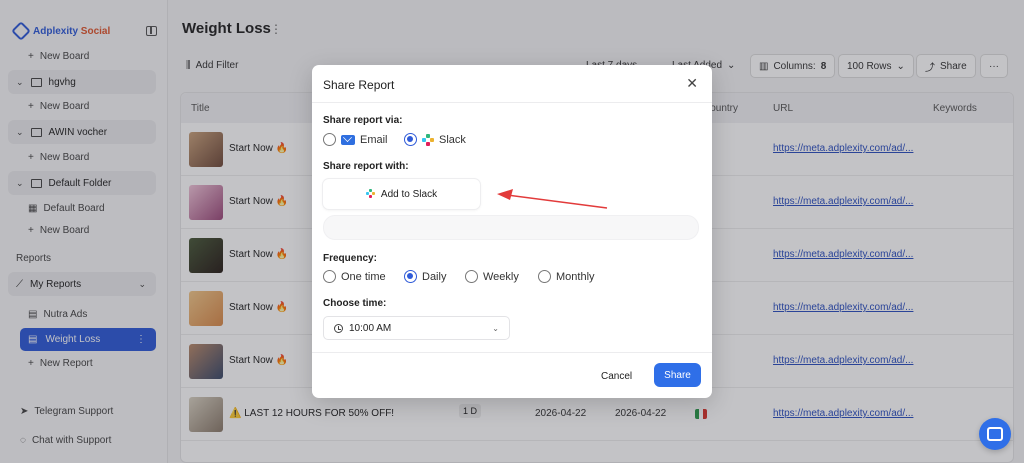 This screenshot has width=1024, height=463. I want to click on monthly-radio, so click(544, 276).